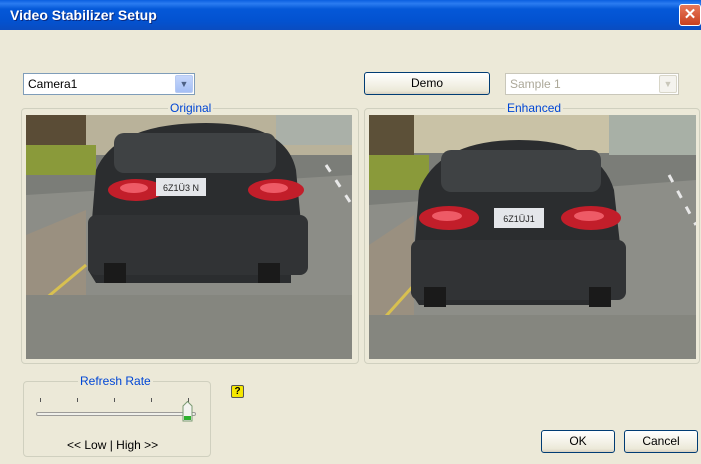 This screenshot has height=464, width=701. Describe the element at coordinates (109, 84) in the screenshot. I see `camera-select: Camera1 ▼` at that location.